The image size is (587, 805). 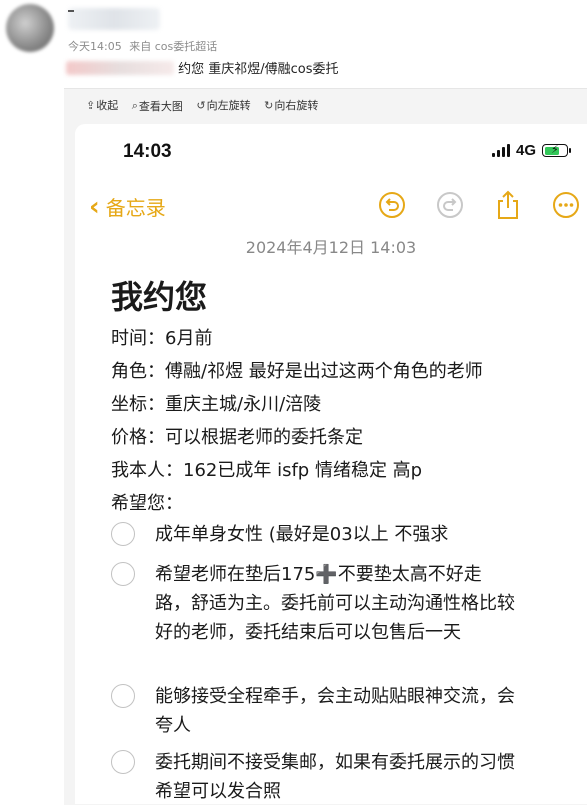 I want to click on charging-icon: ⚡, so click(x=555, y=149).